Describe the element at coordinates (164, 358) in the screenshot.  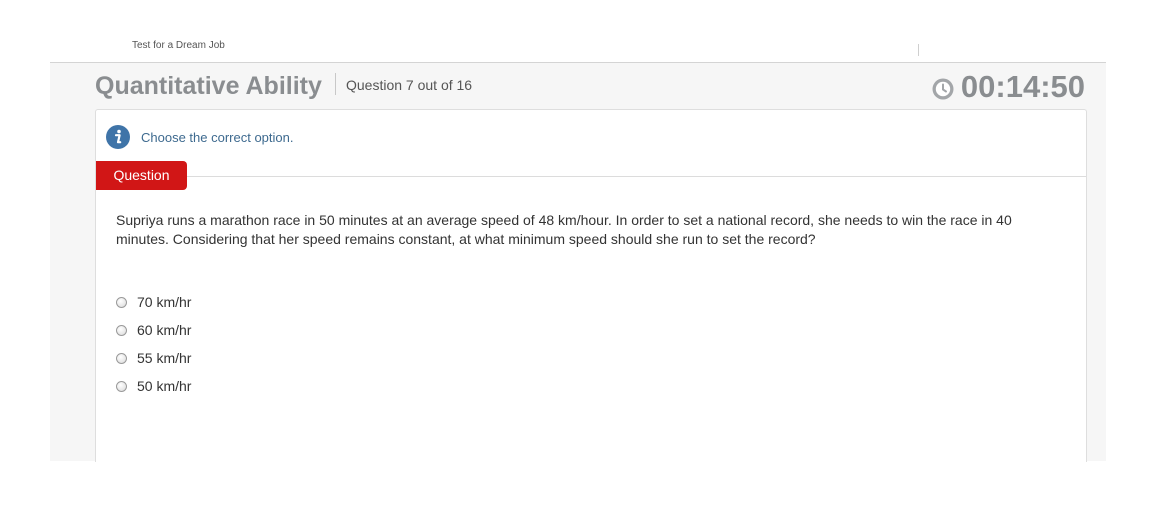
I see `option-3-label: 55 km/hr` at that location.